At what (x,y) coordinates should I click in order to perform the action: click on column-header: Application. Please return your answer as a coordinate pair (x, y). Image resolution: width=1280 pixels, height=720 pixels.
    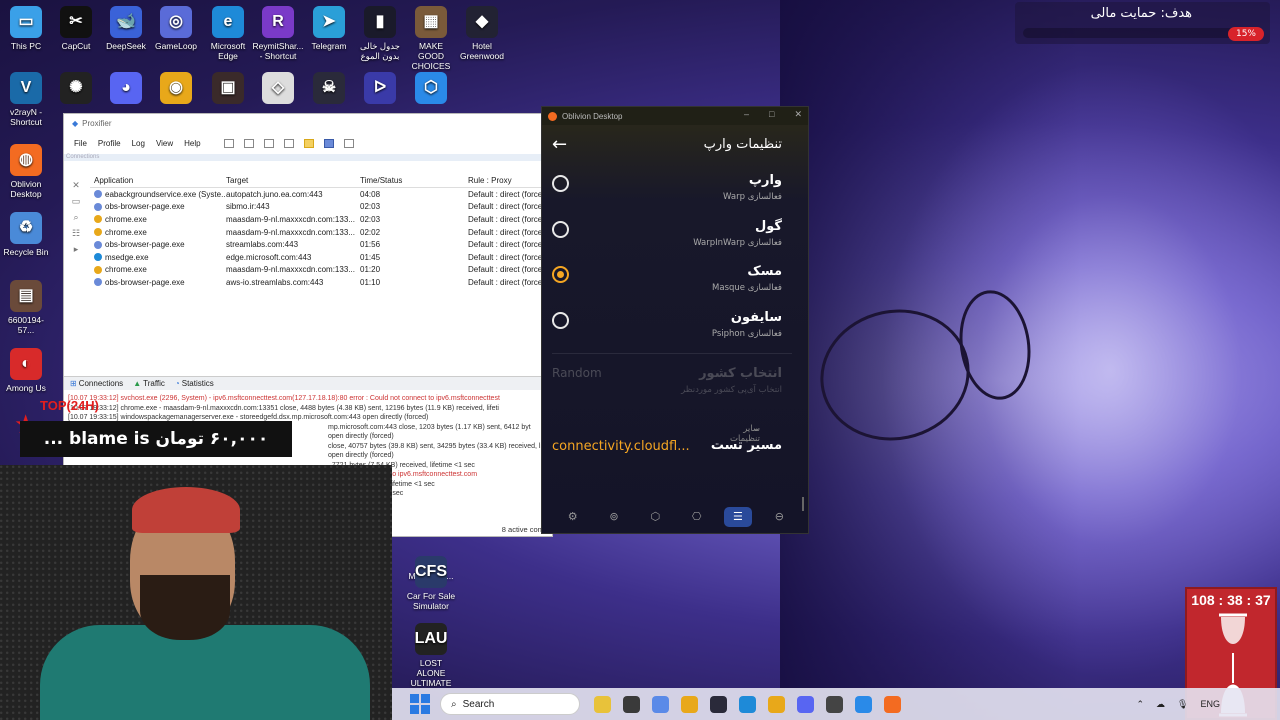
    Looking at the image, I should click on (158, 180).